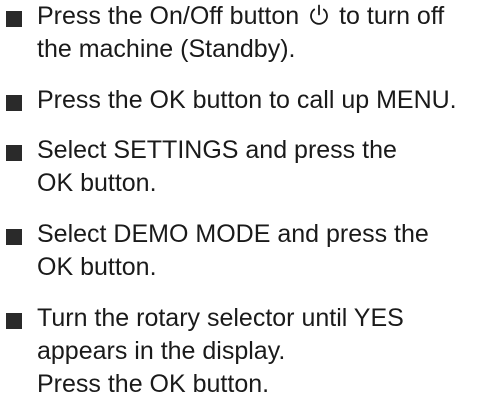 The height and width of the screenshot is (401, 478). What do you see at coordinates (233, 234) in the screenshot?
I see `instruction-line: Select DEMO MODE and press the` at bounding box center [233, 234].